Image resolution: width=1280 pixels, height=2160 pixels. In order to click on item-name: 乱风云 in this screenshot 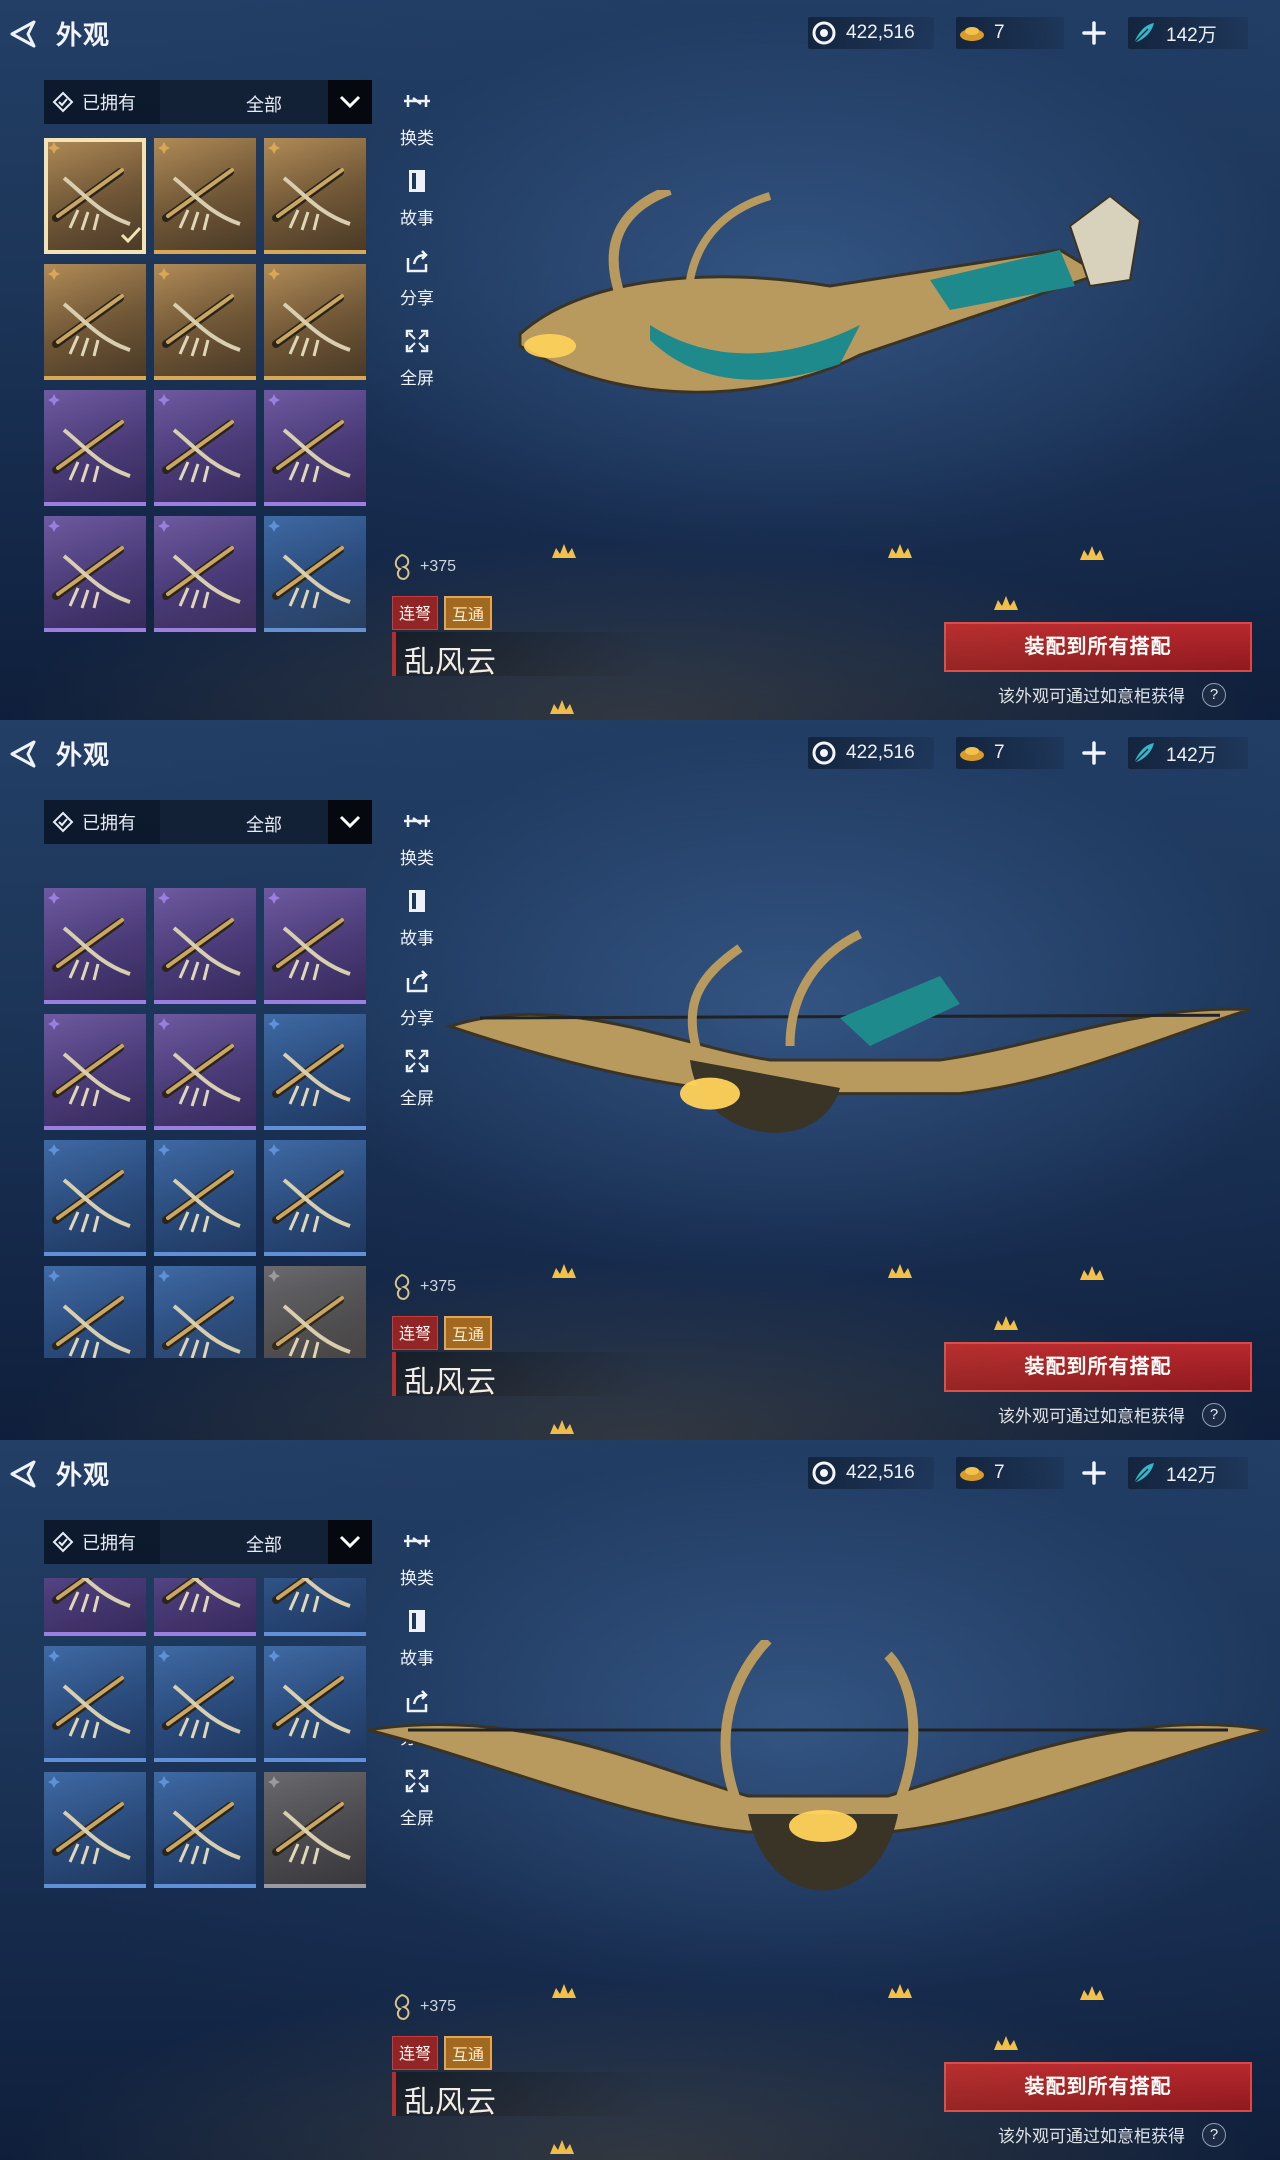, I will do `click(450, 662)`.